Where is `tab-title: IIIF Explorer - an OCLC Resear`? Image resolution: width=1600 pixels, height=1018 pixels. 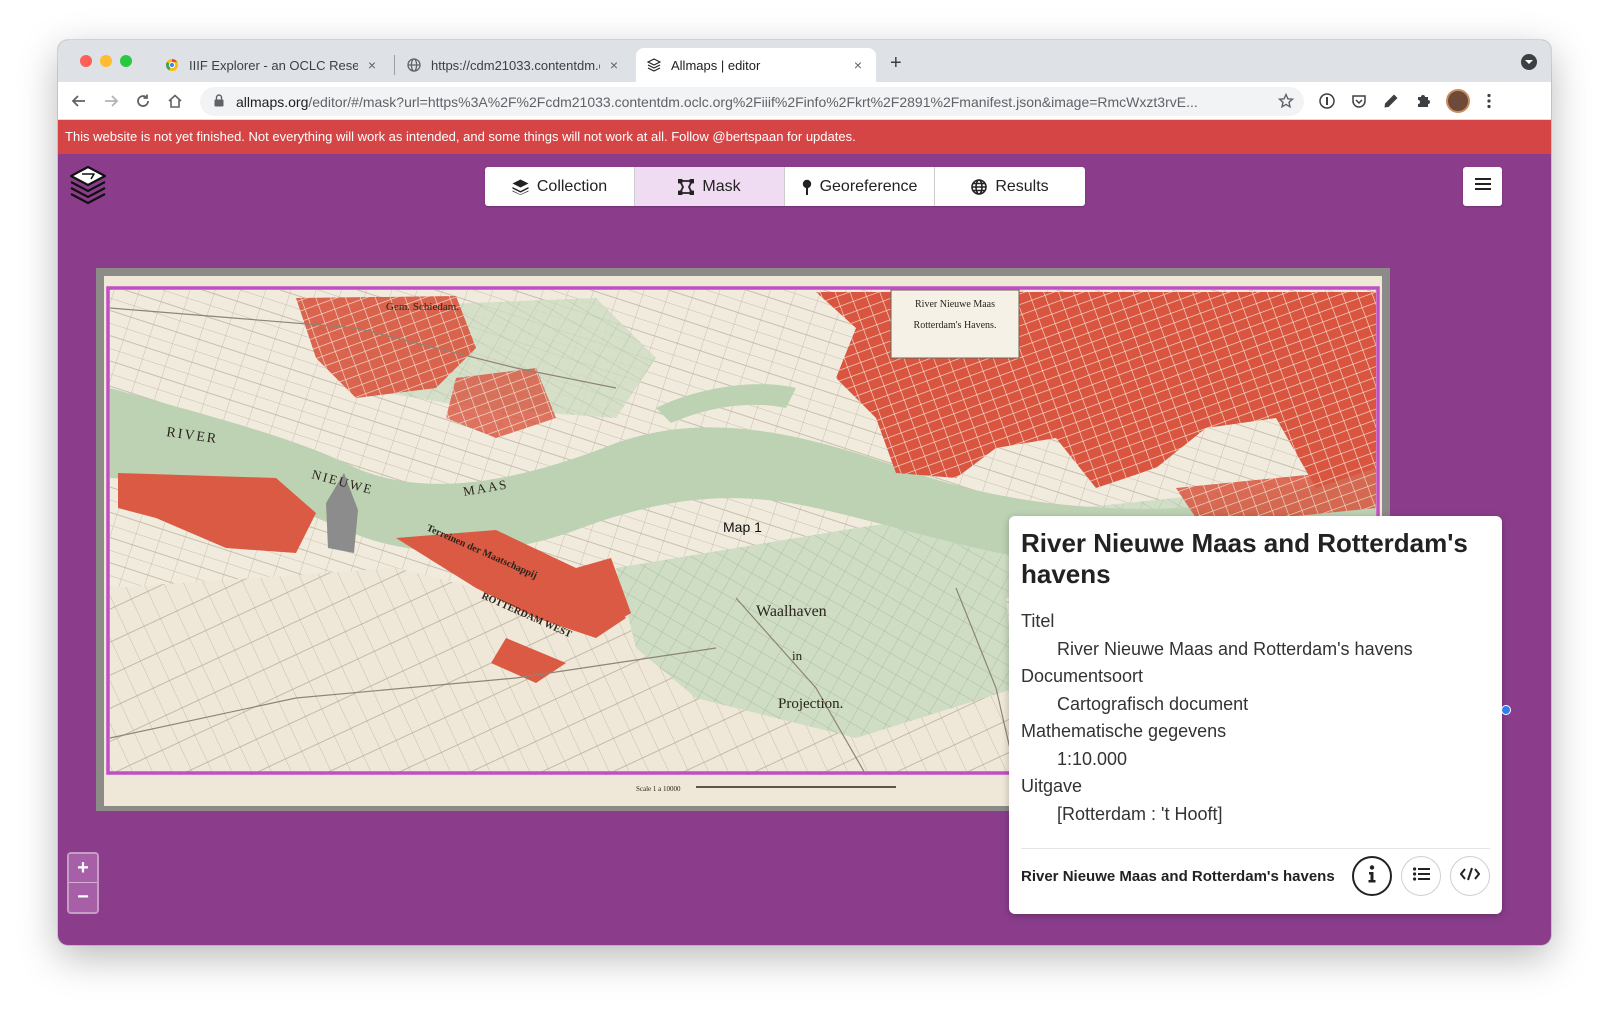
tab-title: IIIF Explorer - an OCLC Resear is located at coordinates (273, 65).